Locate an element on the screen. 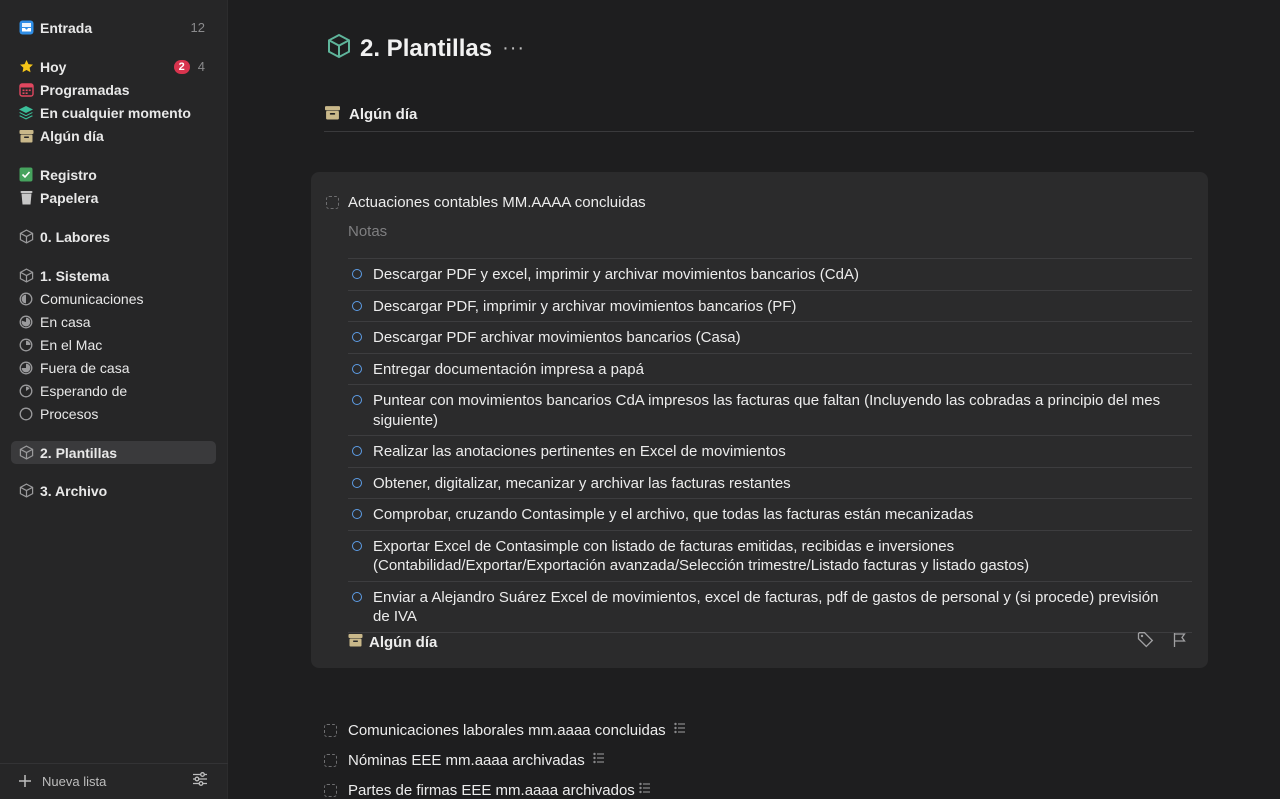 The width and height of the screenshot is (1280, 799). sidebar-item-inbox: Entrada 12 is located at coordinates (113, 27).